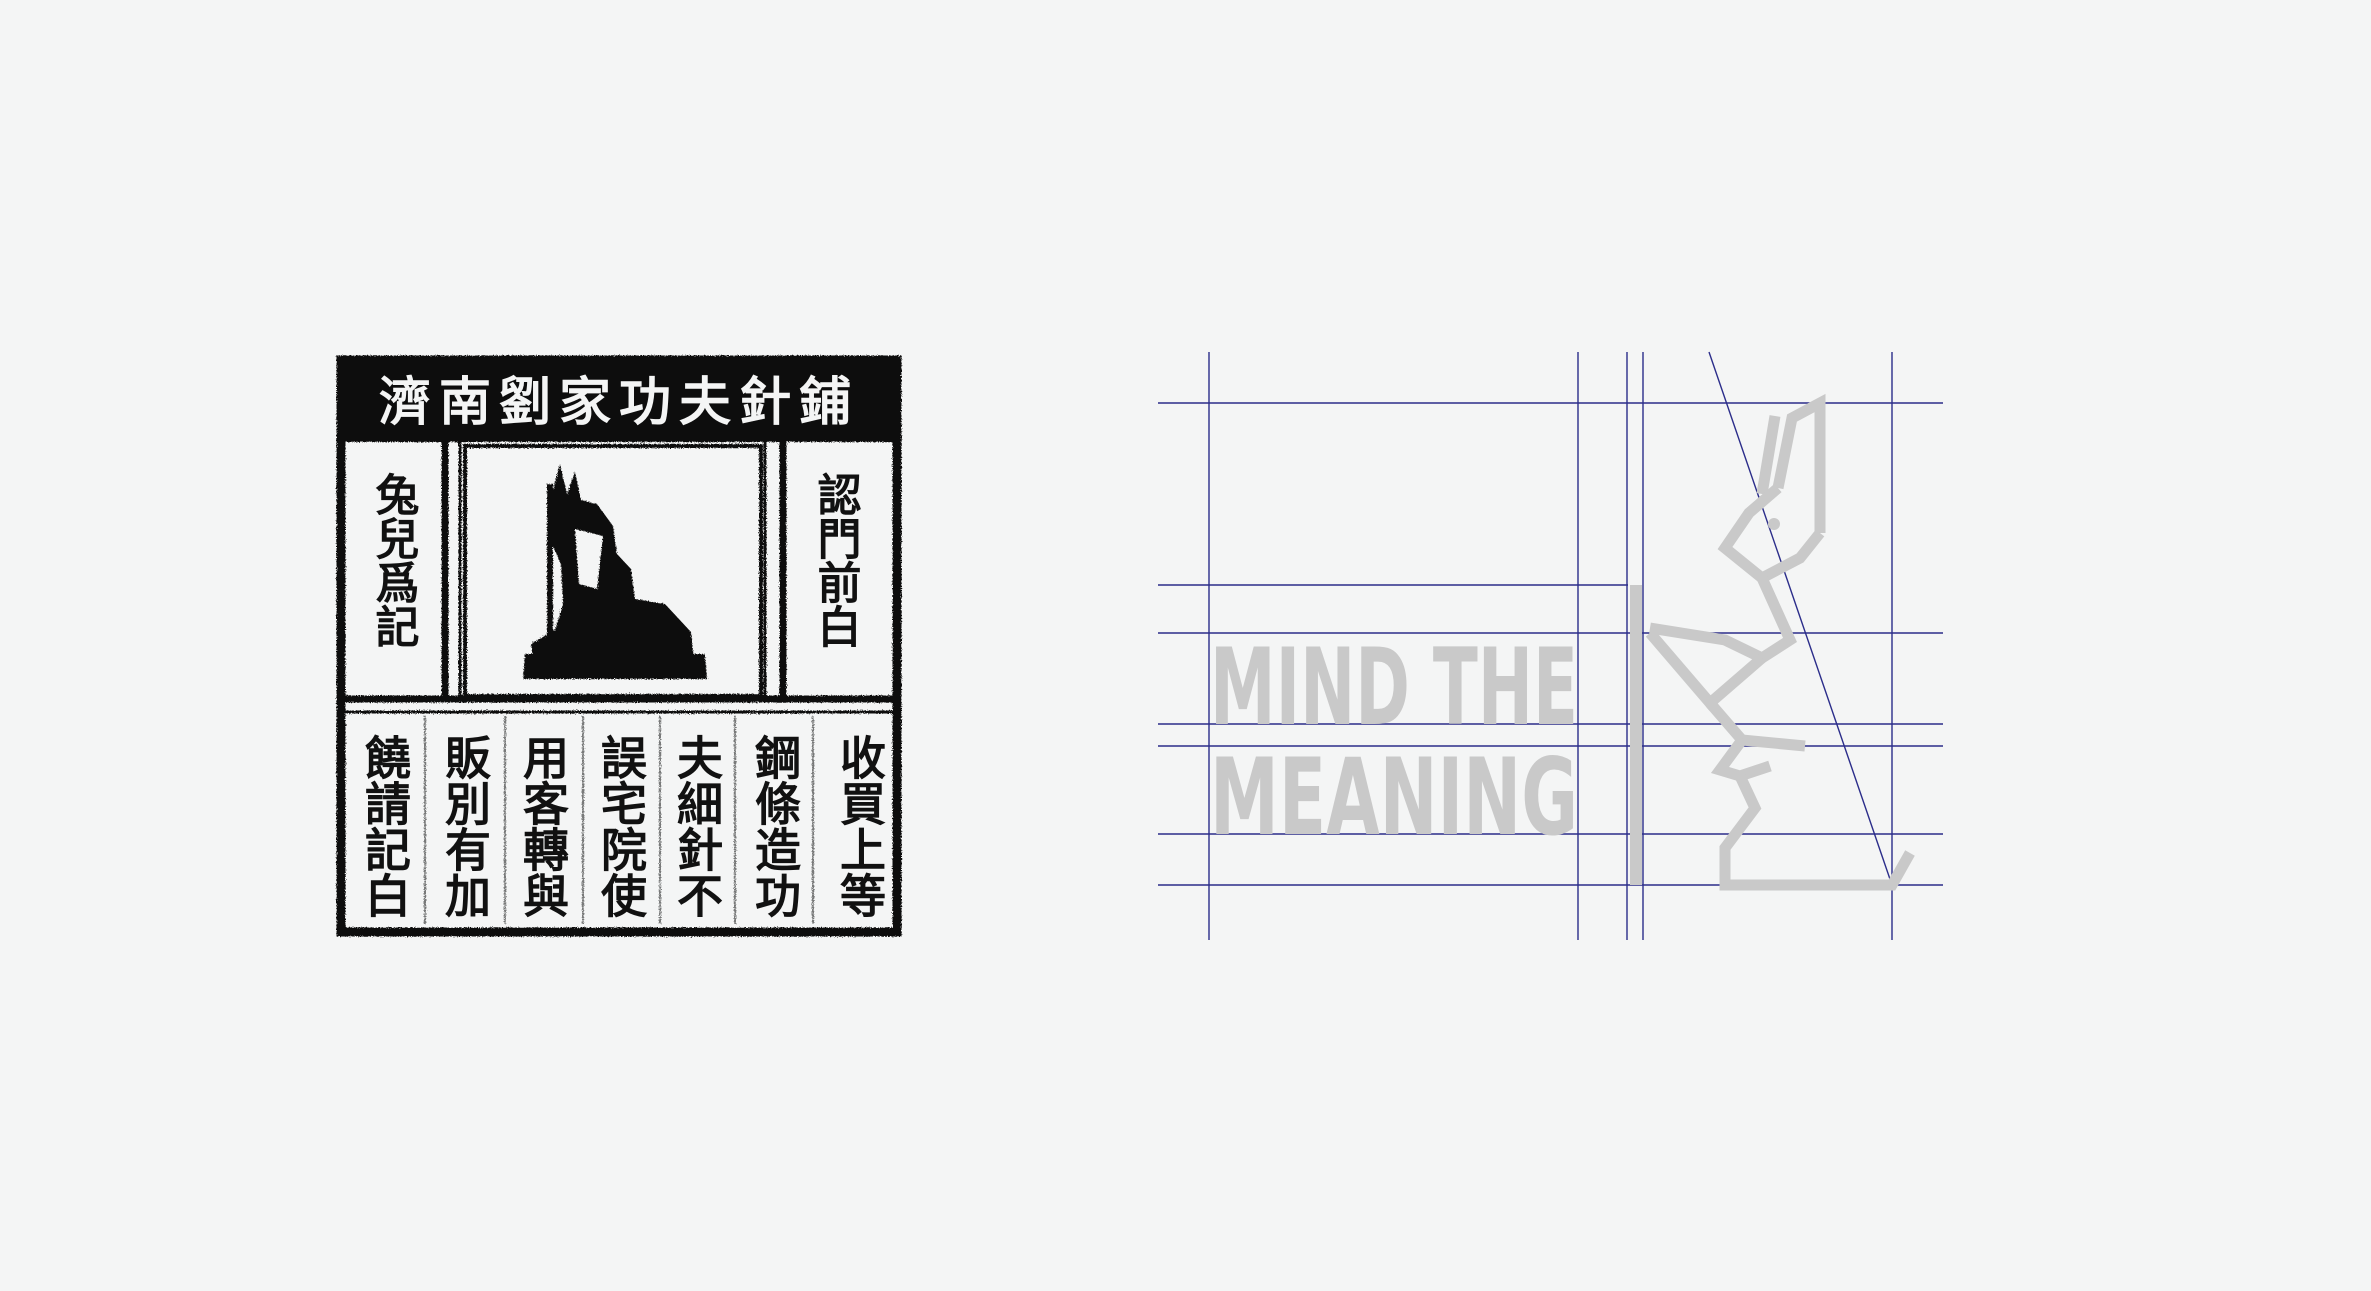 This screenshot has width=2371, height=1291. Describe the element at coordinates (835, 560) in the screenshot. I see `print-left-caption: 認門前白` at that location.